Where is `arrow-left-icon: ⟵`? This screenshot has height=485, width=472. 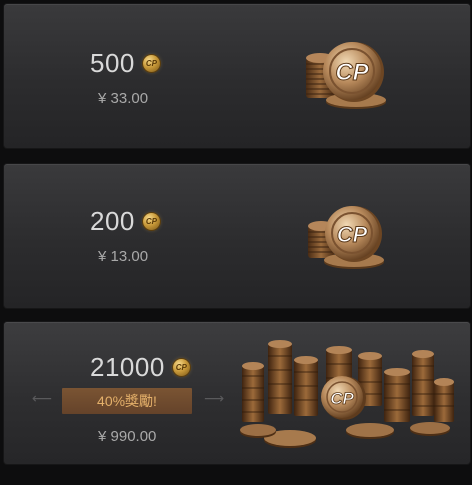
arrow-left-icon: ⟵ is located at coordinates (42, 398).